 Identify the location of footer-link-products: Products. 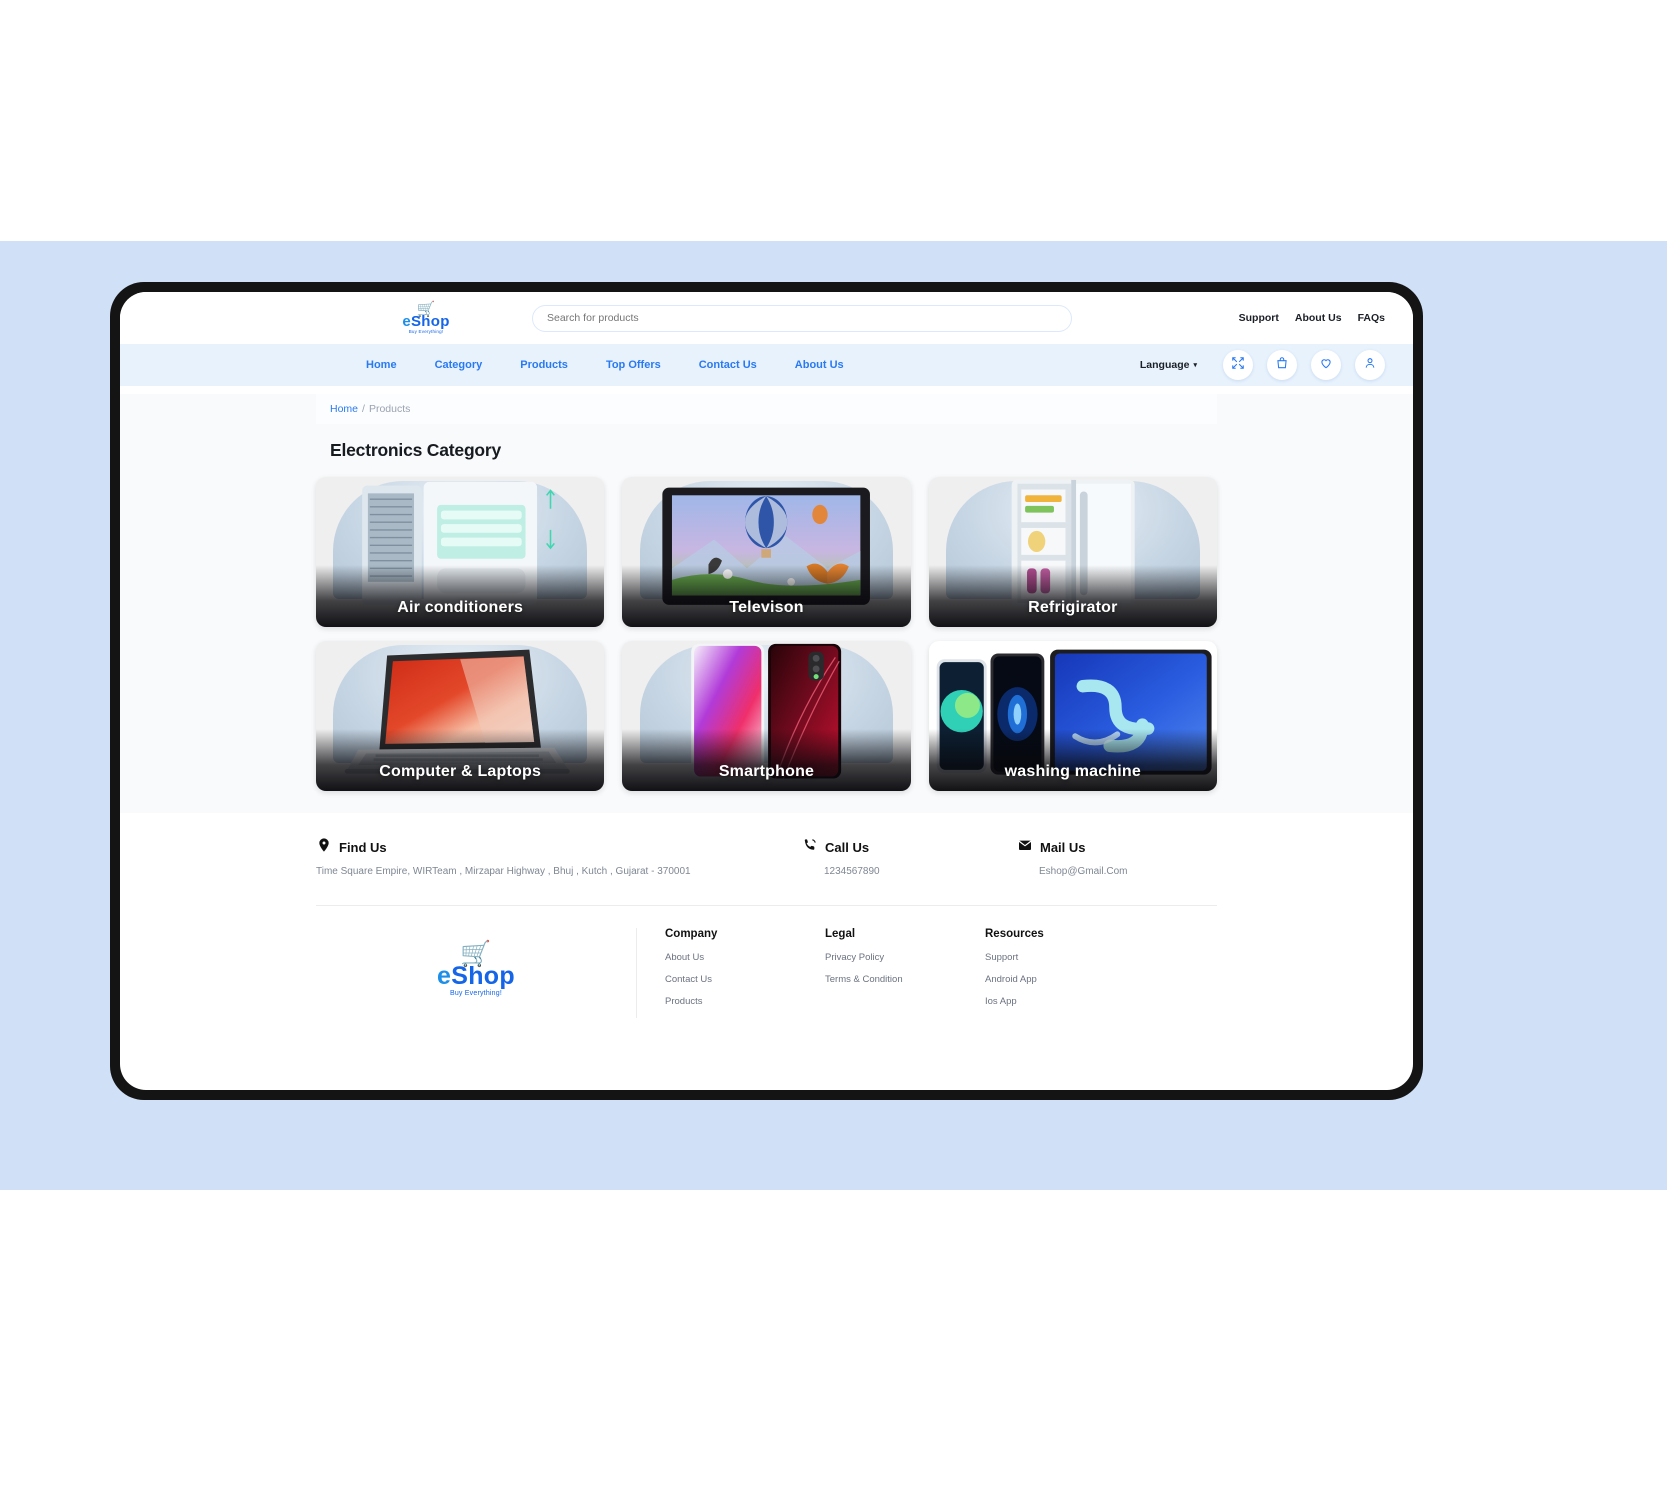
(745, 1001).